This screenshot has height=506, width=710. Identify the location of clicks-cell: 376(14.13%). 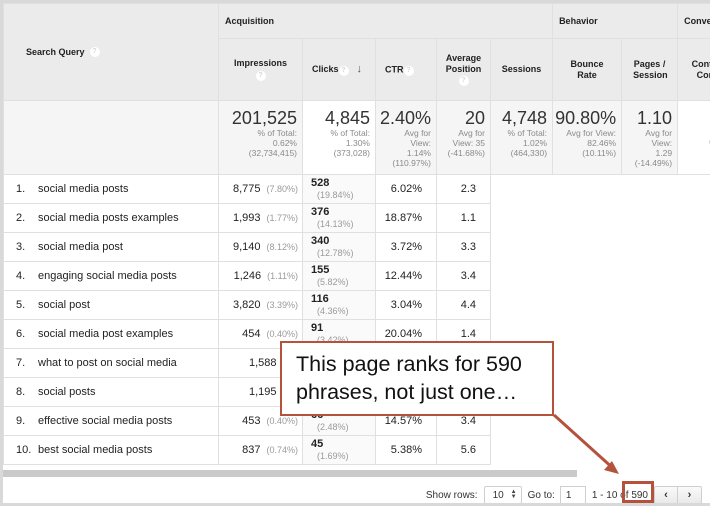
(339, 218).